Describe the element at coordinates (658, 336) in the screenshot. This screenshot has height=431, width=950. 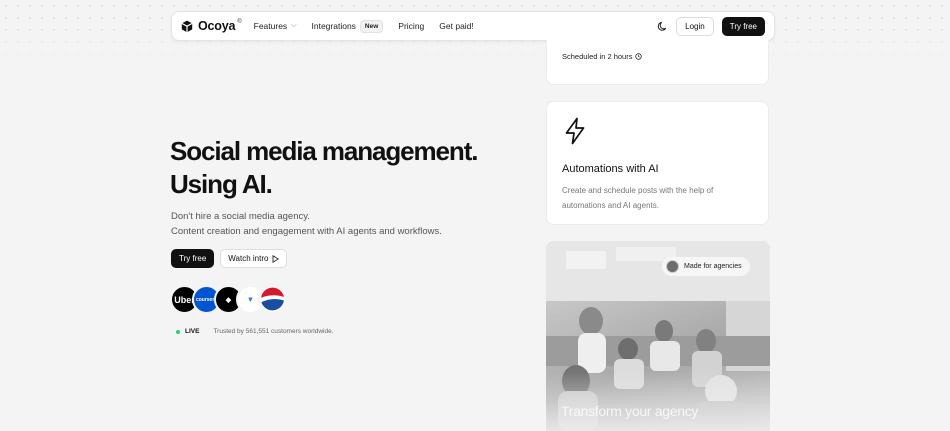
I see `agency-photo-card: Made for agencies Transform your agency` at that location.